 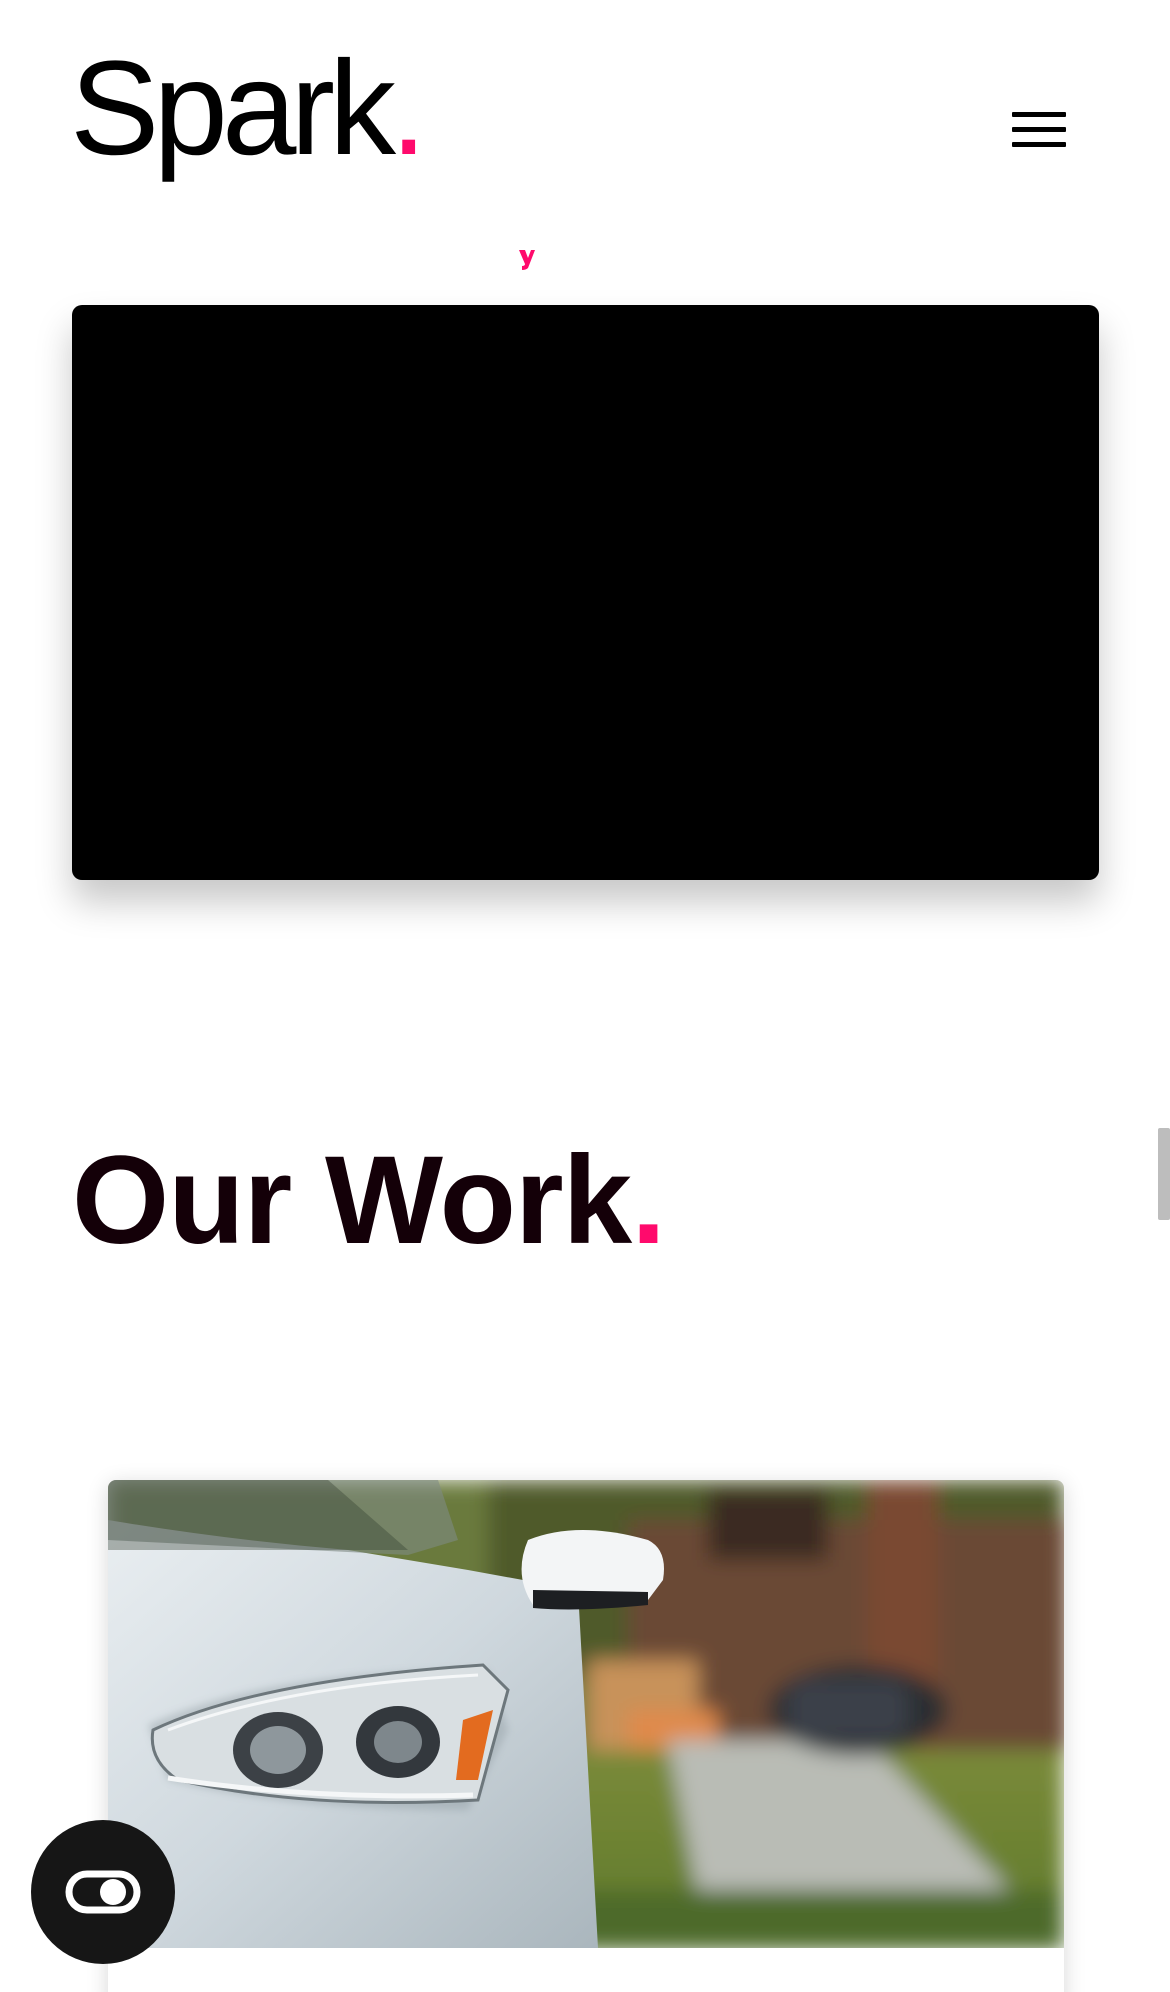 What do you see at coordinates (248, 109) in the screenshot?
I see `logo: Spark.` at bounding box center [248, 109].